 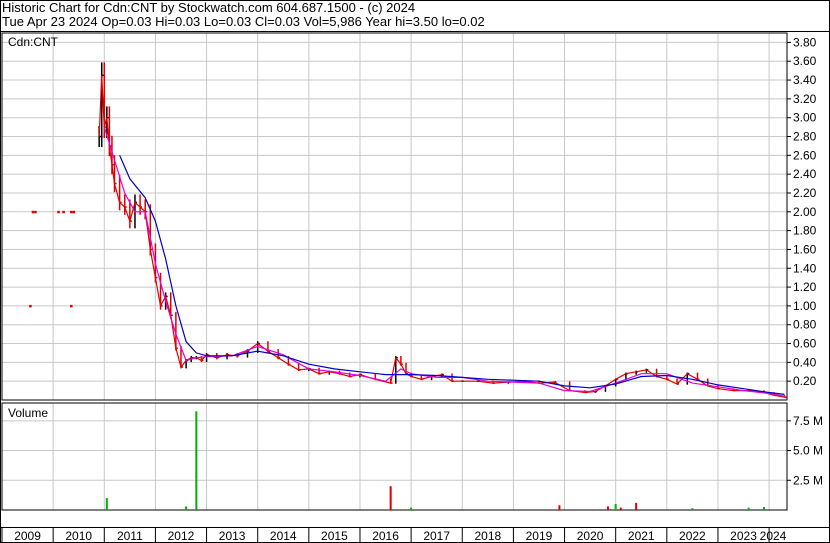 I want to click on x-tick-label-2012: 2012, so click(x=181, y=536).